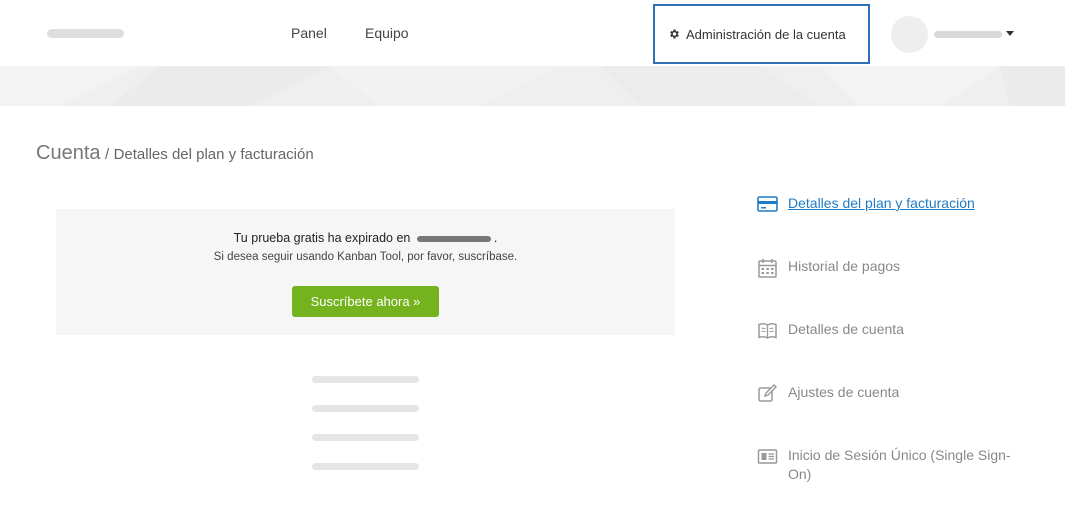 The width and height of the screenshot is (1065, 526). I want to click on banner-pattern, so click(532, 86).